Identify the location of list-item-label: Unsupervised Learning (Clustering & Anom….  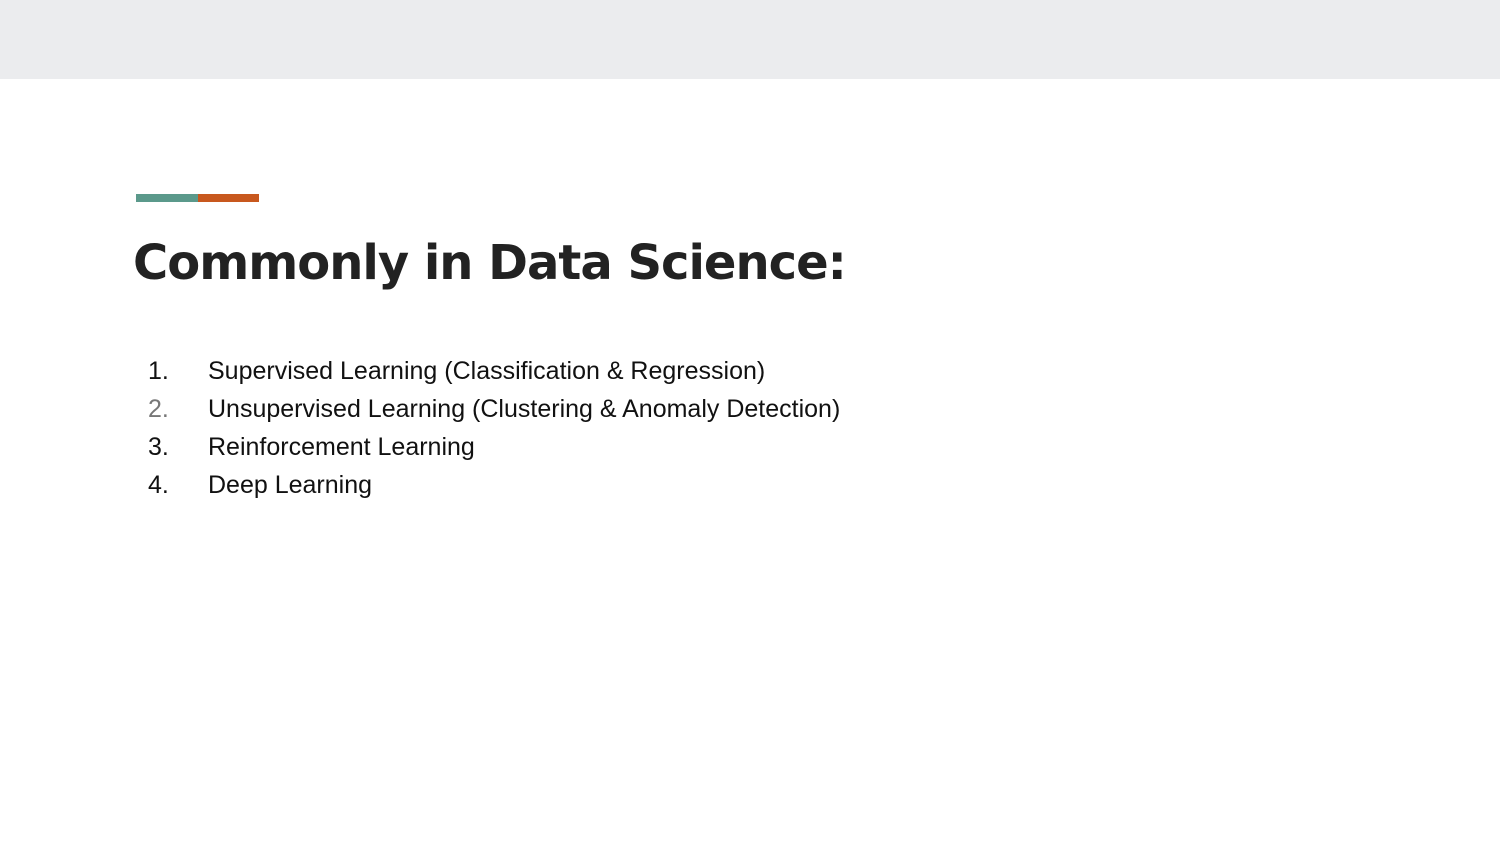
(524, 409).